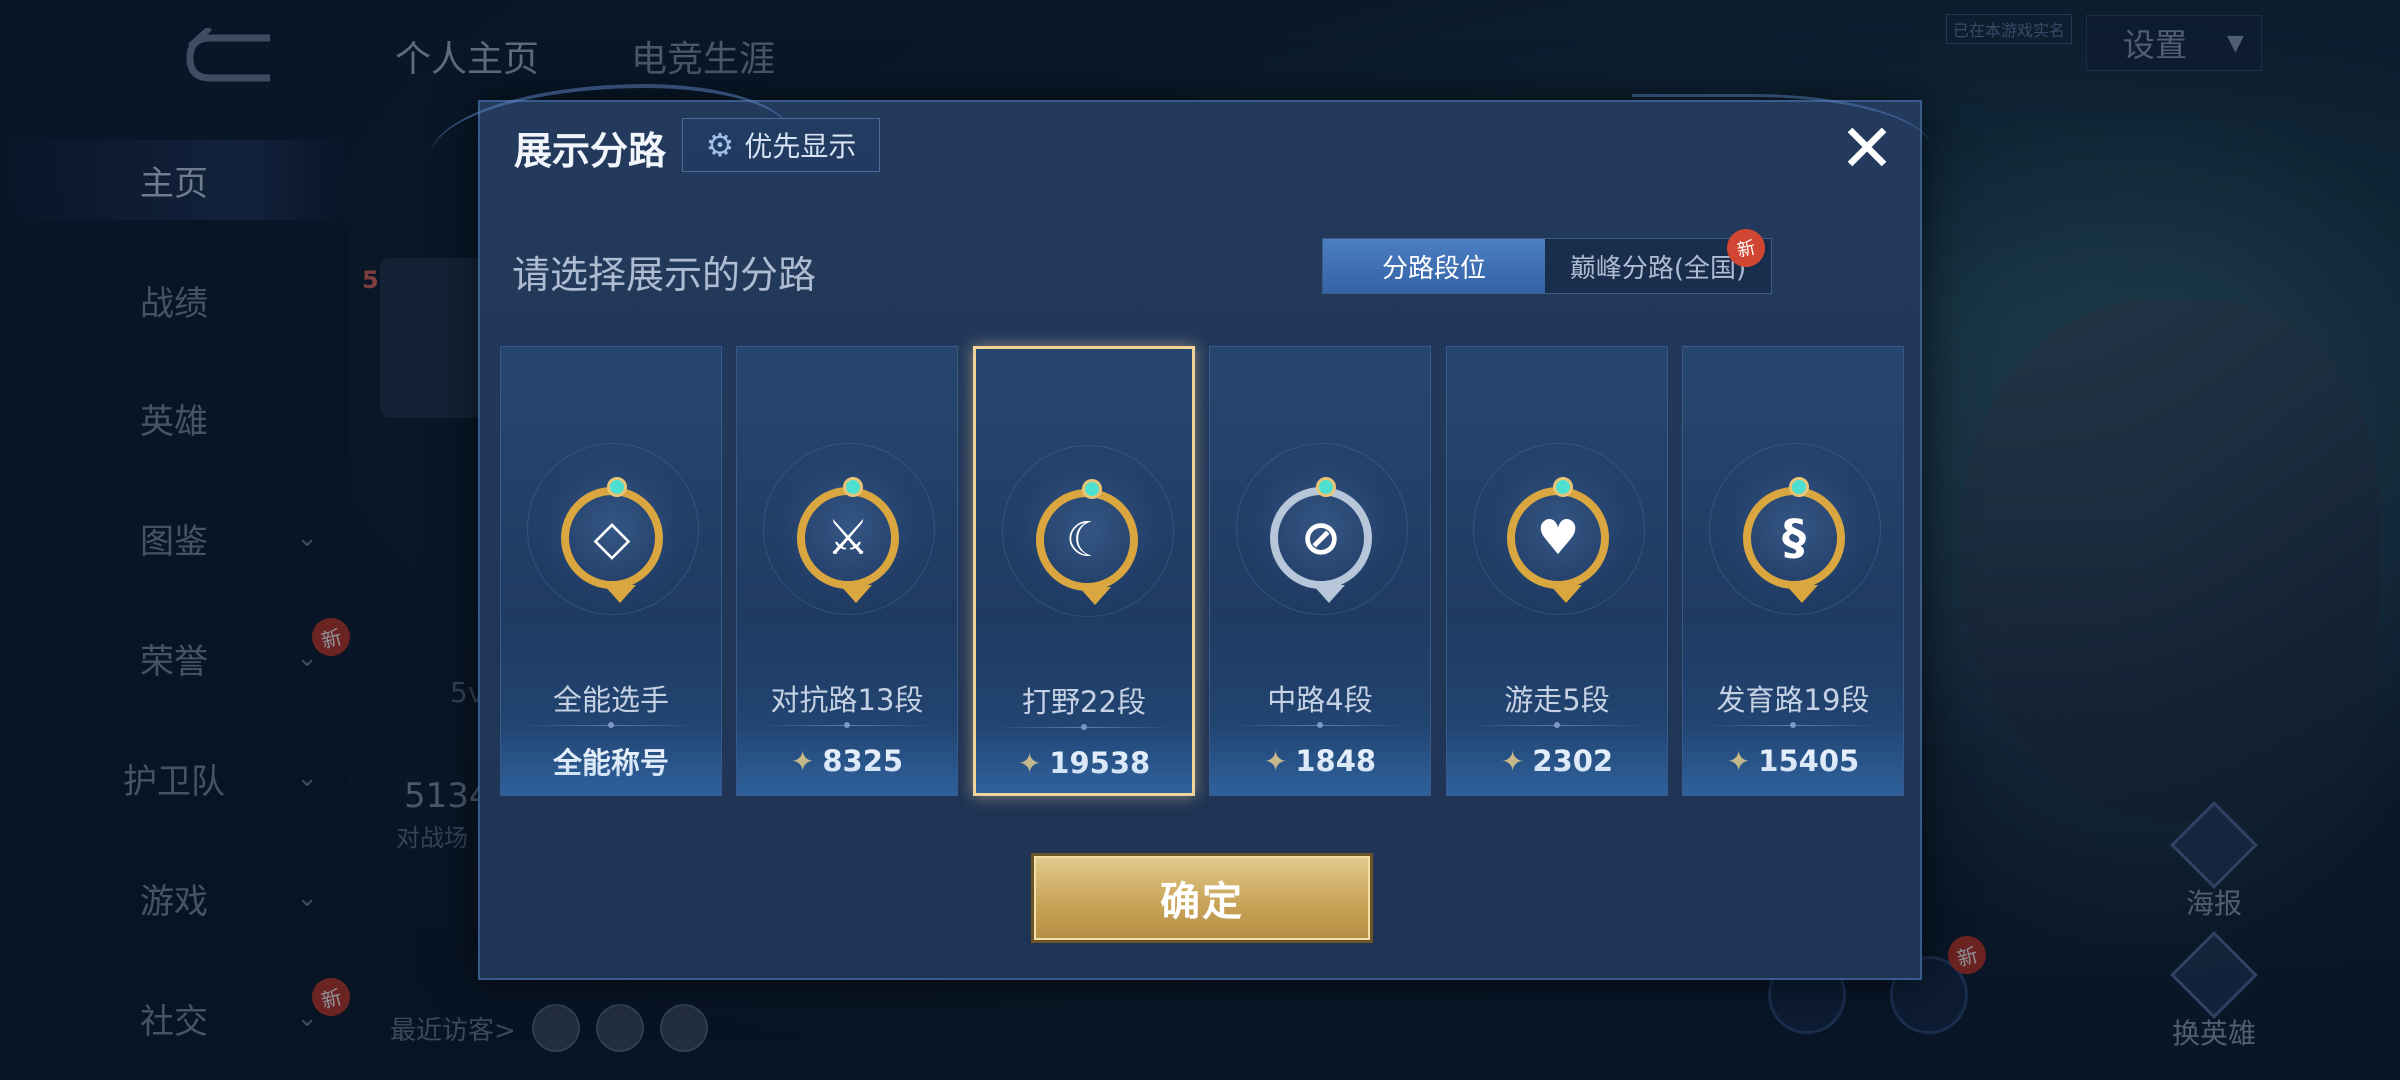 This screenshot has width=2400, height=1080. I want to click on badge-glyph: ☾, so click(1087, 540).